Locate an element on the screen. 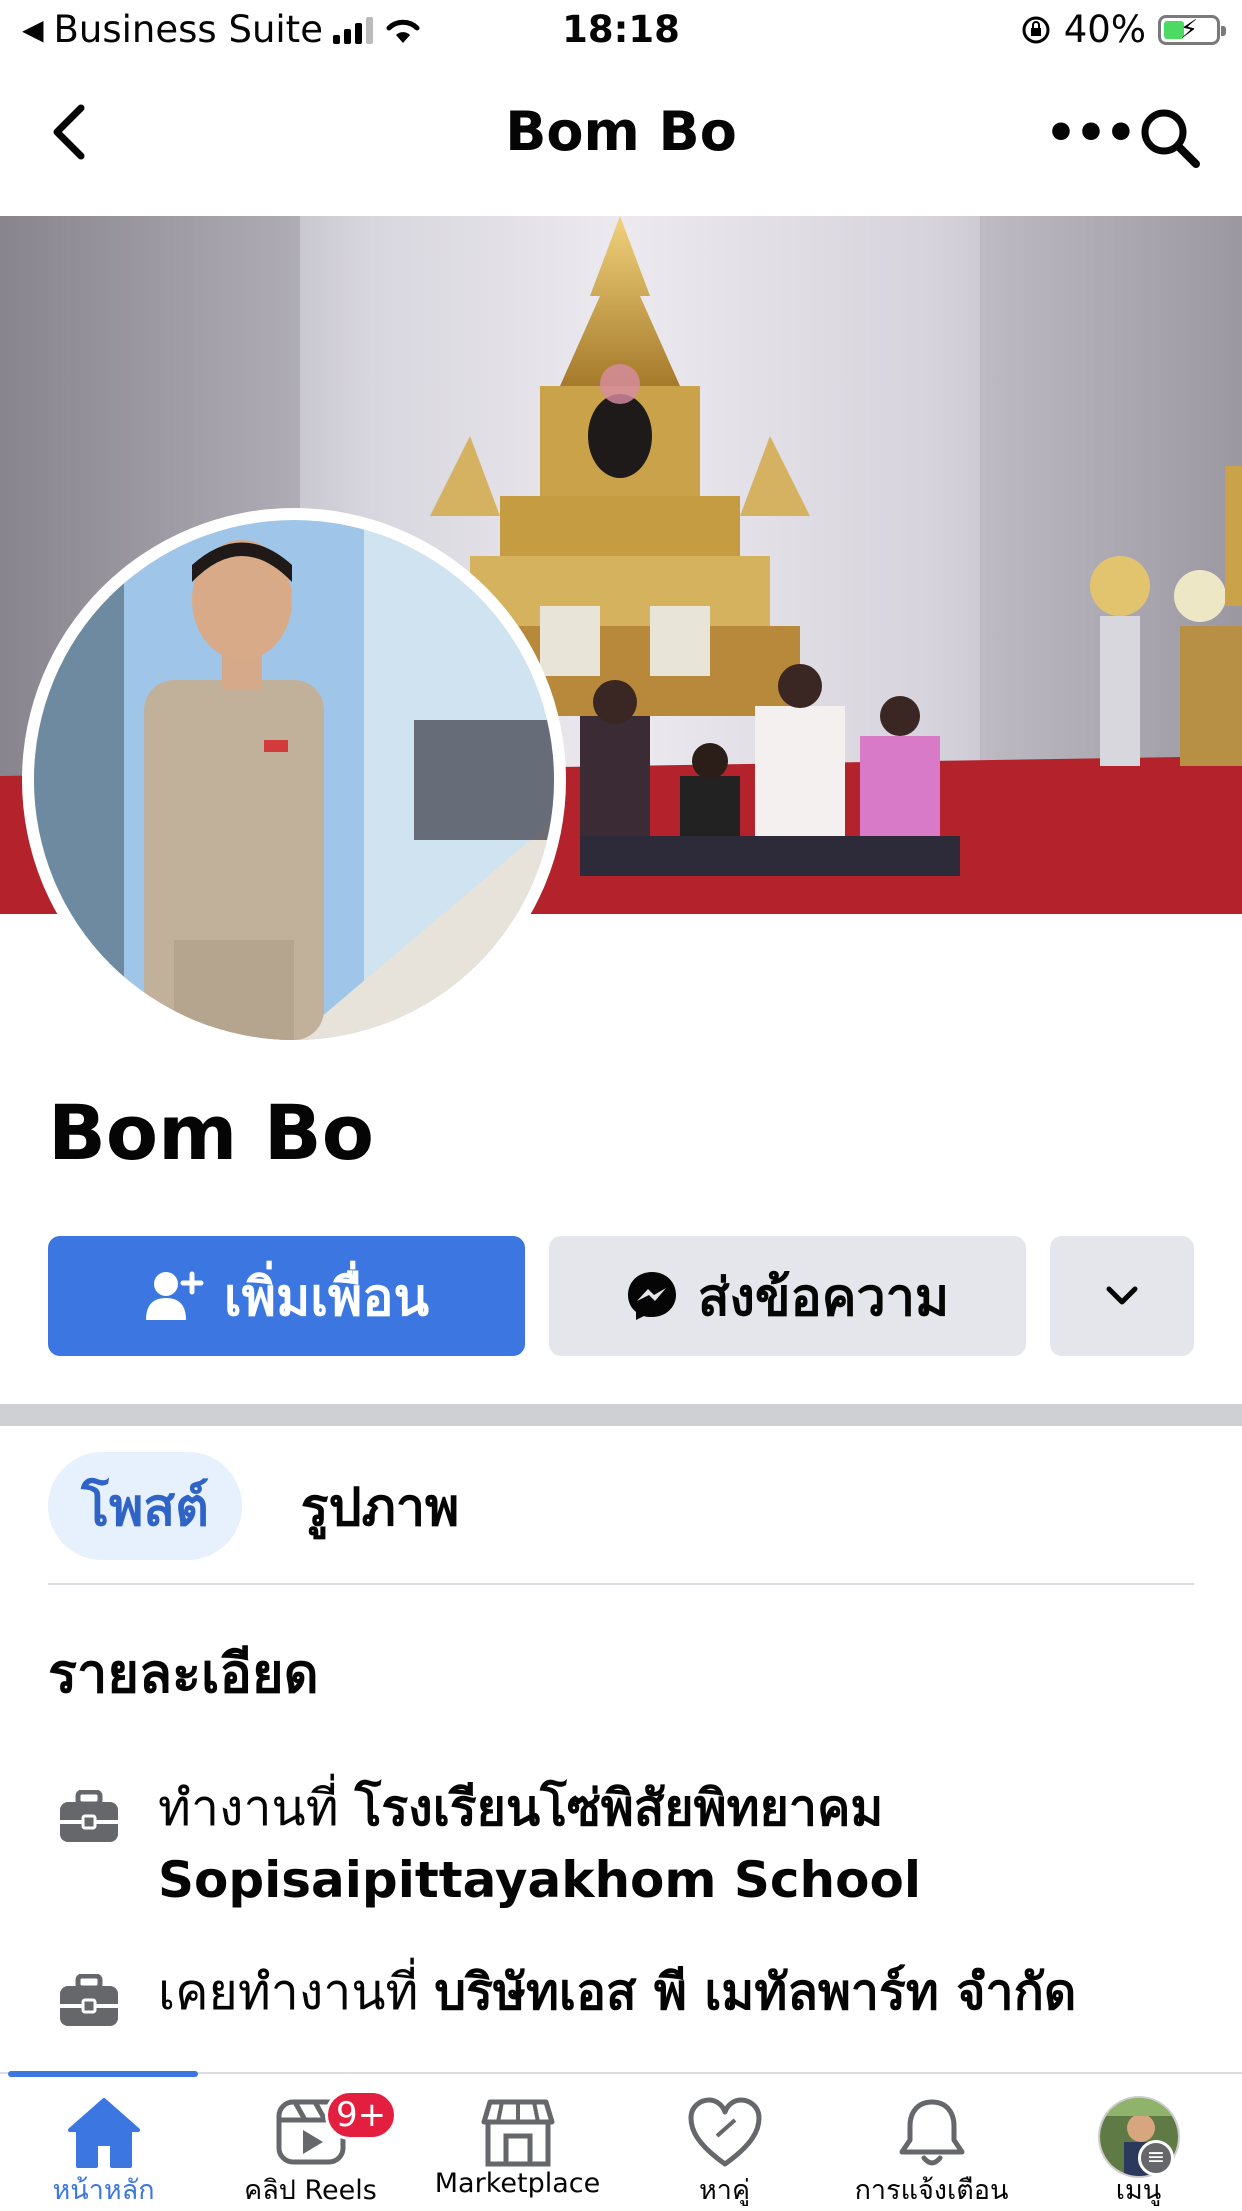  chevron-down-icon is located at coordinates (1122, 1295).